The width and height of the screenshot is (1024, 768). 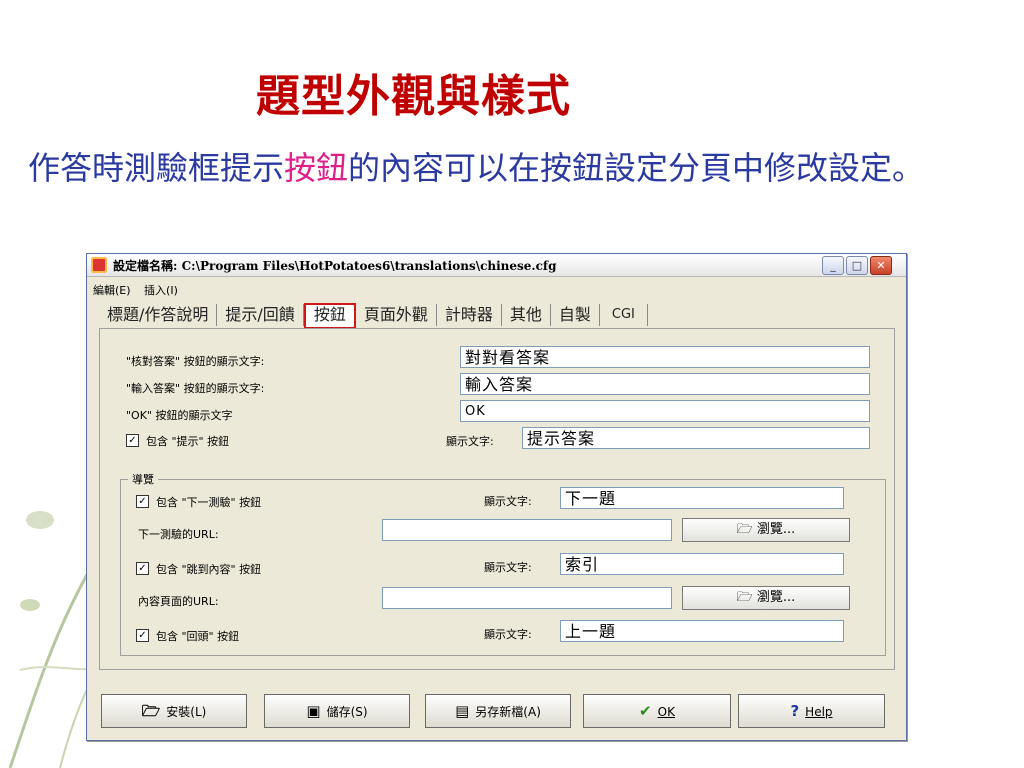 I want to click on navigation-legend: 導覽, so click(x=143, y=479).